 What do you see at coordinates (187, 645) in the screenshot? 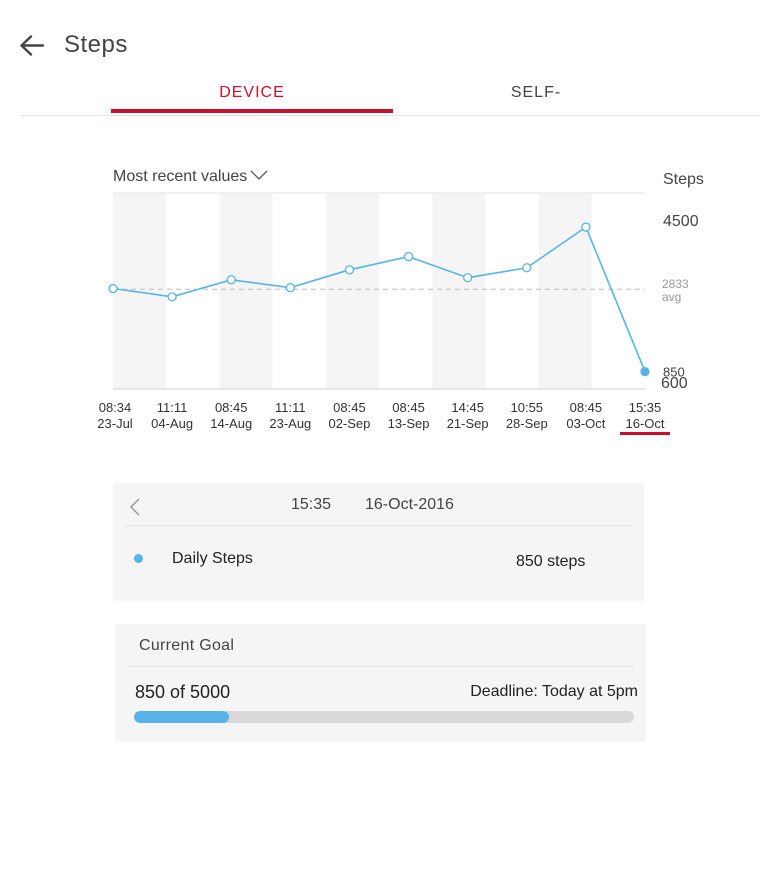
I see `goal-title: Current Goal` at bounding box center [187, 645].